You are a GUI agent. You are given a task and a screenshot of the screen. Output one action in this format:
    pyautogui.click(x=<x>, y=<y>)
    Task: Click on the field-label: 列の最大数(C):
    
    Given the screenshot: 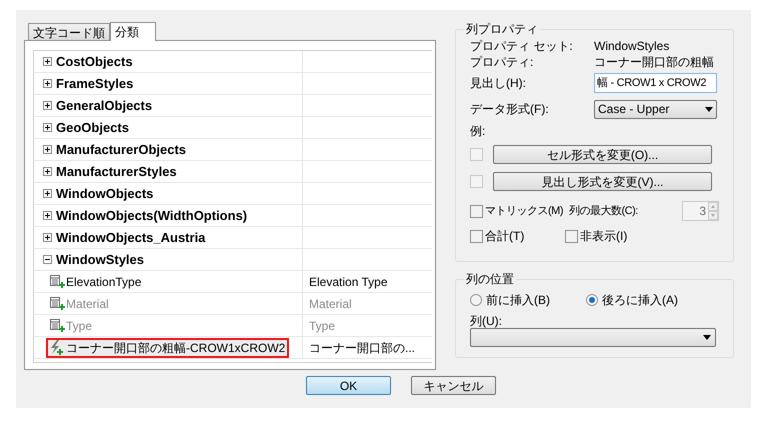 What is the action you would take?
    pyautogui.click(x=603, y=211)
    